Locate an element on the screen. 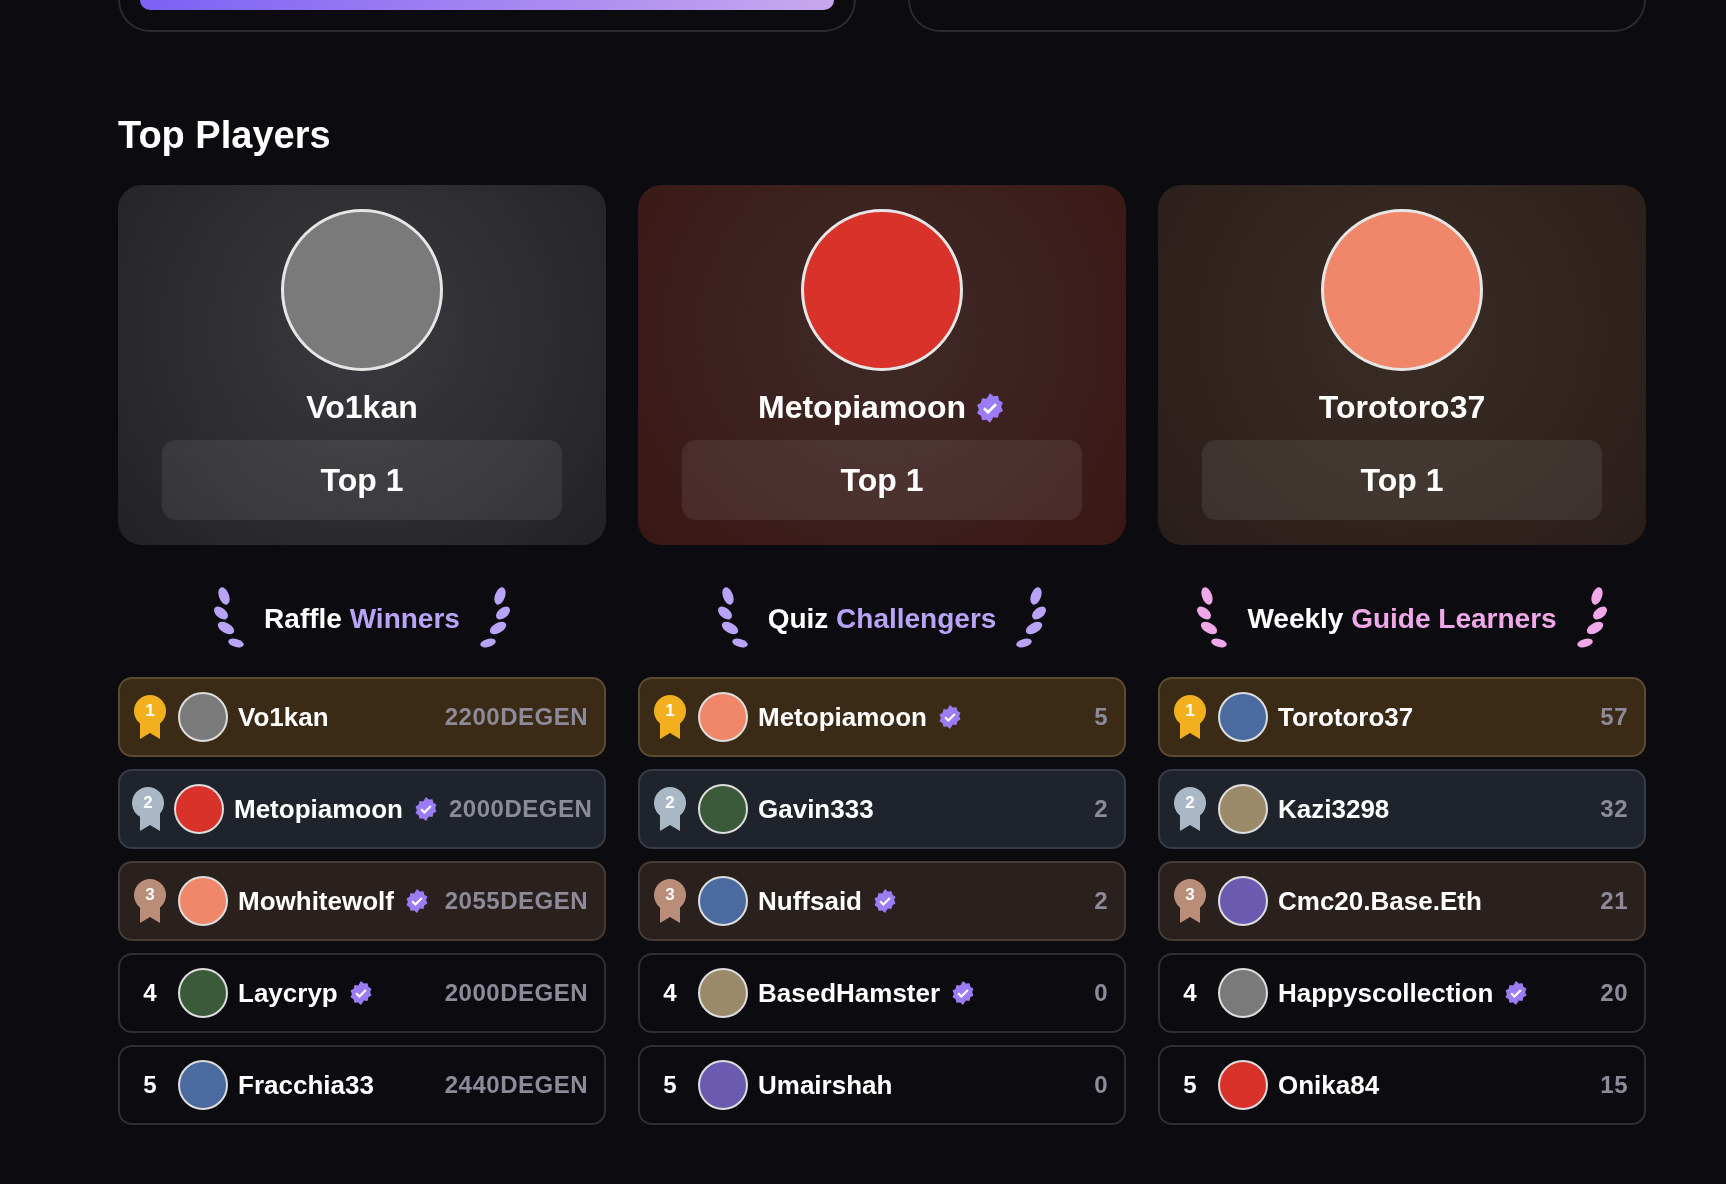  leaderboard-row: 1 Metopiamoon 5 is located at coordinates (882, 717).